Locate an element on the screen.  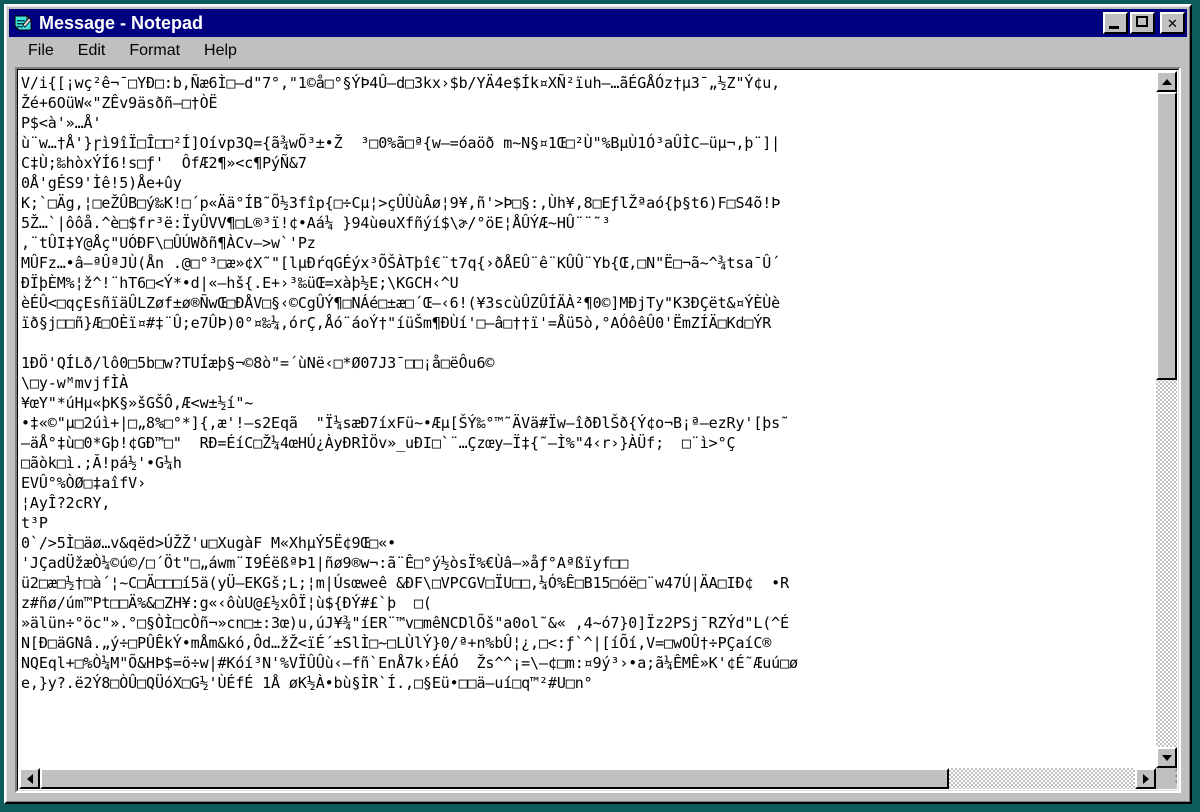
menu-item-file: File is located at coordinates (41, 51).